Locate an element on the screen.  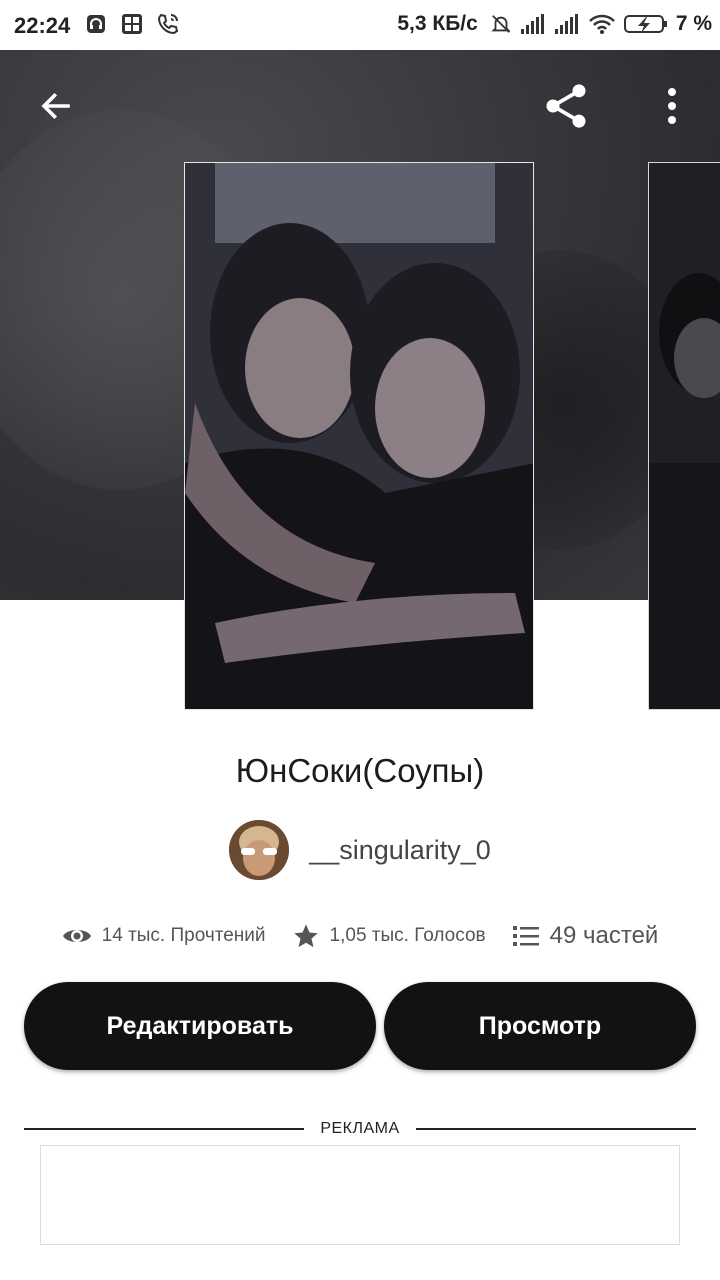
mute-bell-icon is located at coordinates (501, 24).